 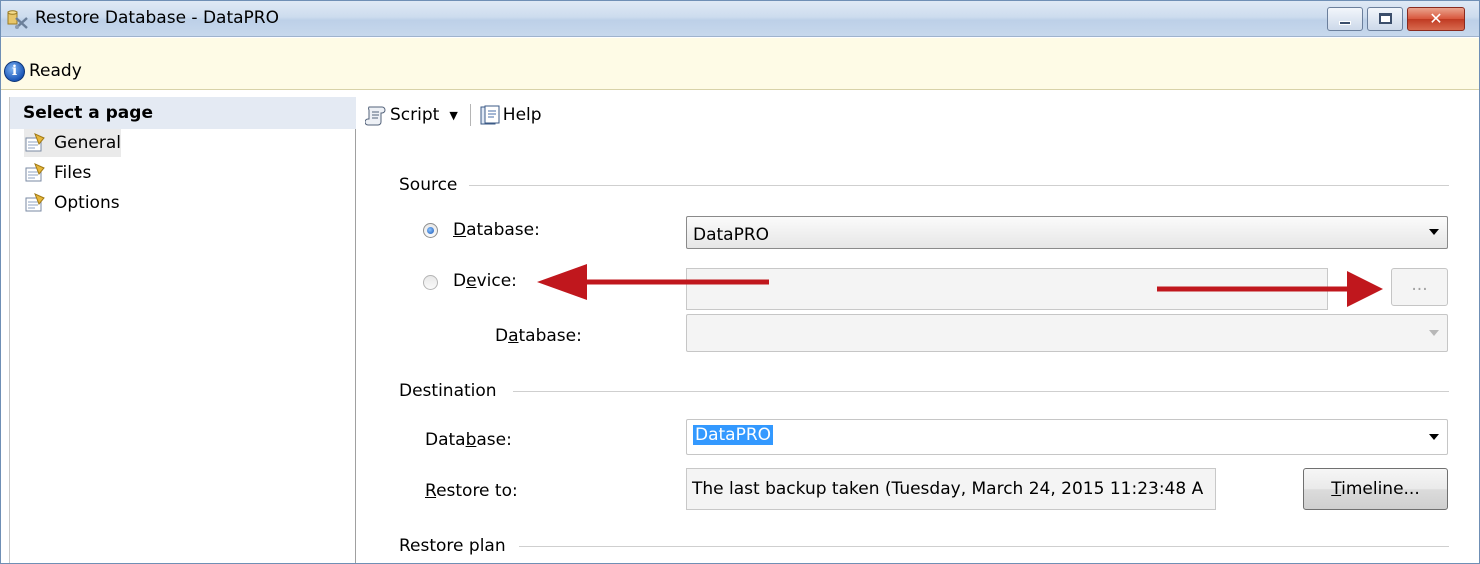 I want to click on annotation-arrow-right, so click(x=1270, y=289).